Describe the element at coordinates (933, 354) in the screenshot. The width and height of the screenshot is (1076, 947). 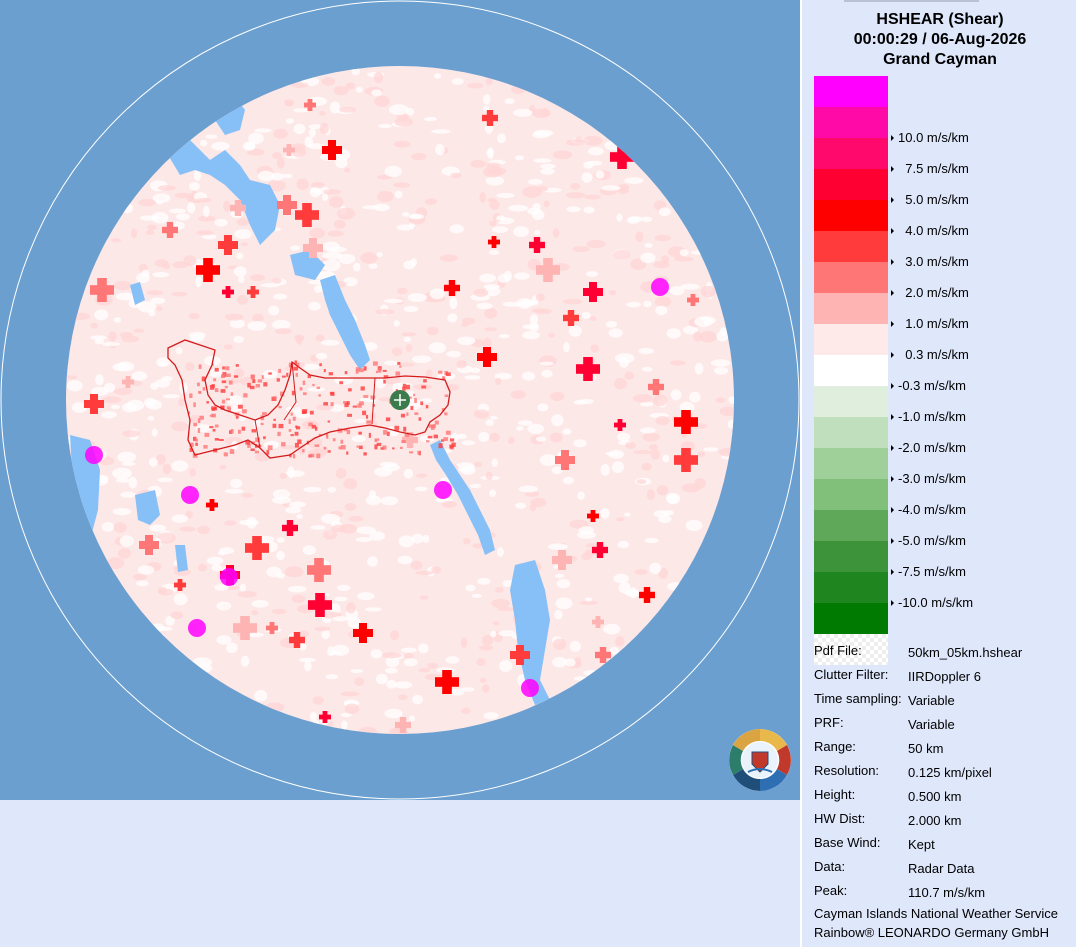
I see `legend-label: 0.3 m/s/km` at that location.